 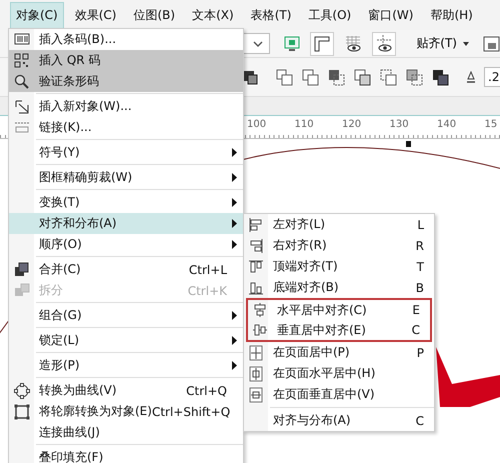 I want to click on menu-item: 组合(G), so click(x=126, y=315).